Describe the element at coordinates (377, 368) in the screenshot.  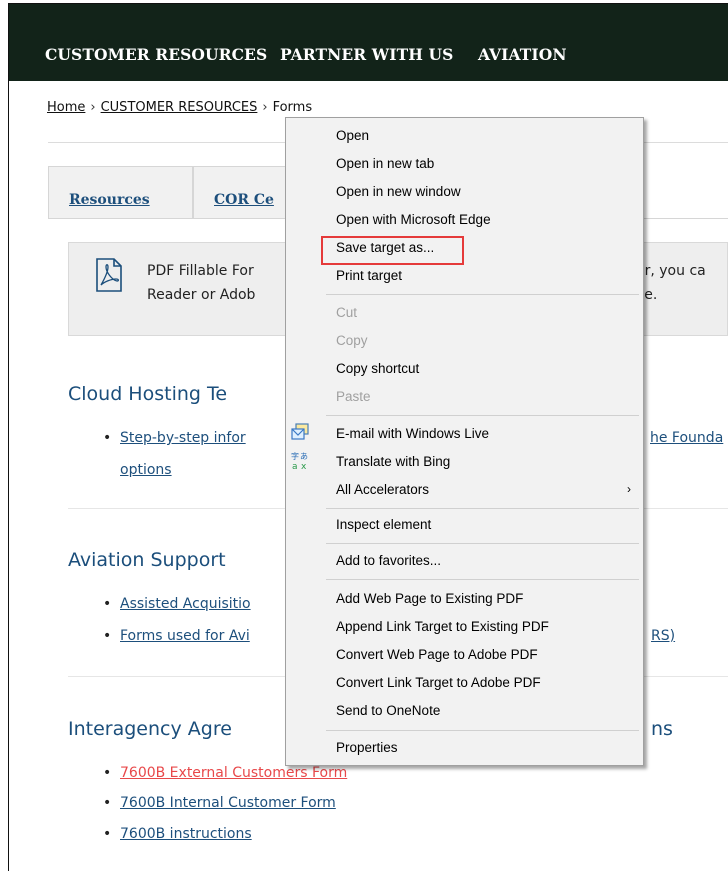
I see `menu-item-copy-shortcut: Copy shortcut` at that location.